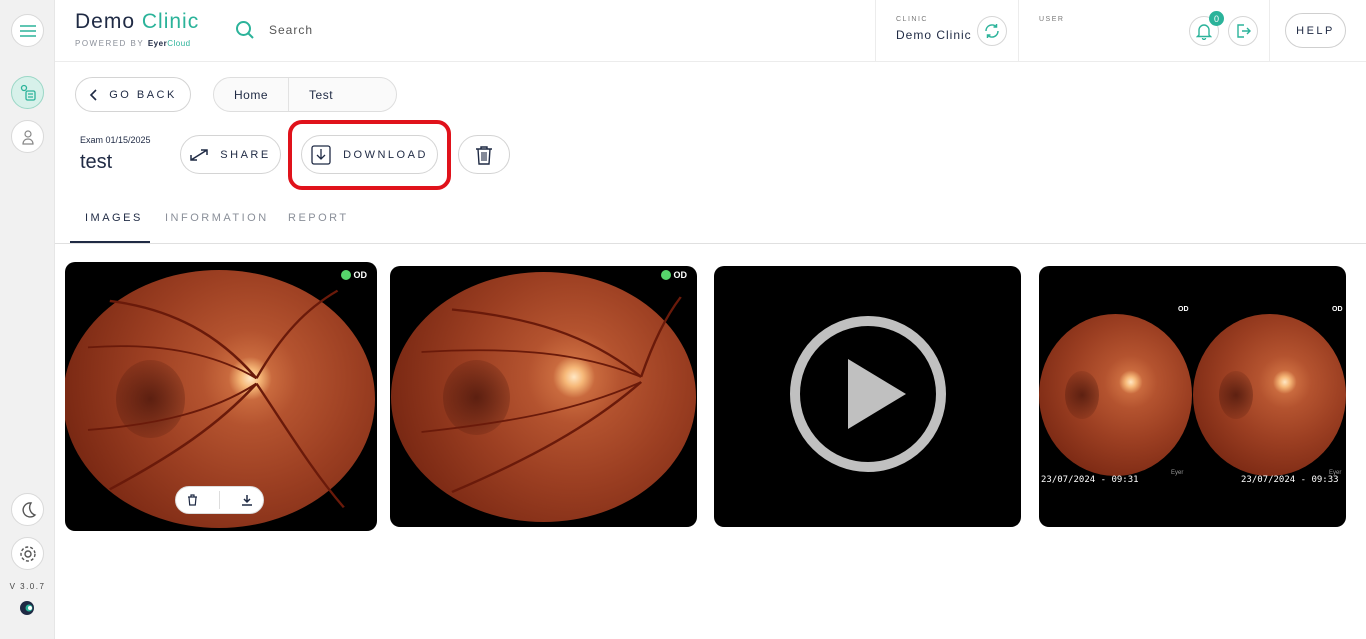 This screenshot has width=1366, height=639. What do you see at coordinates (1177, 473) in the screenshot?
I see `watermark-left: Eyer` at bounding box center [1177, 473].